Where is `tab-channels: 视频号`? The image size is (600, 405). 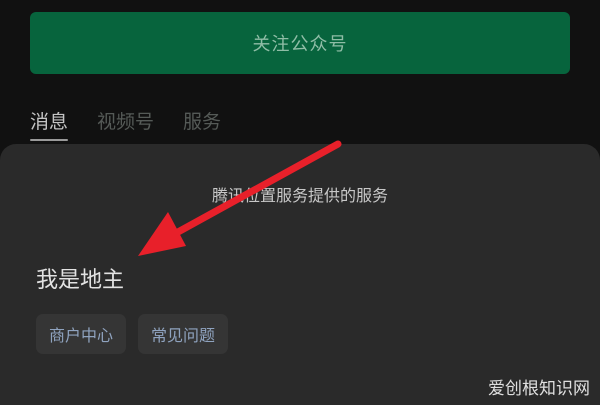
tab-channels: 视频号 is located at coordinates (125, 123).